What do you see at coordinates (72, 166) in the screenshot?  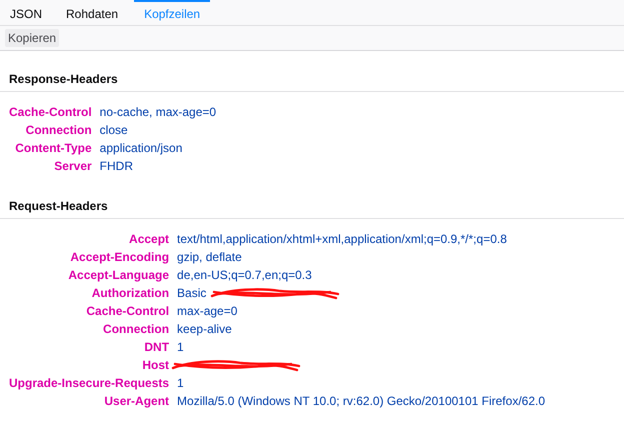 I see `header-name: Server` at bounding box center [72, 166].